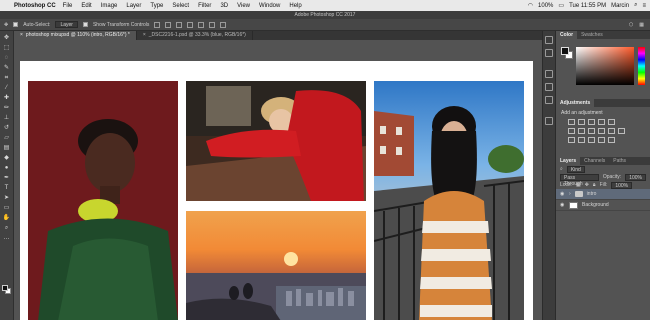 This screenshot has height=320, width=650. What do you see at coordinates (157, 24) in the screenshot?
I see `align-top-icon` at bounding box center [157, 24].